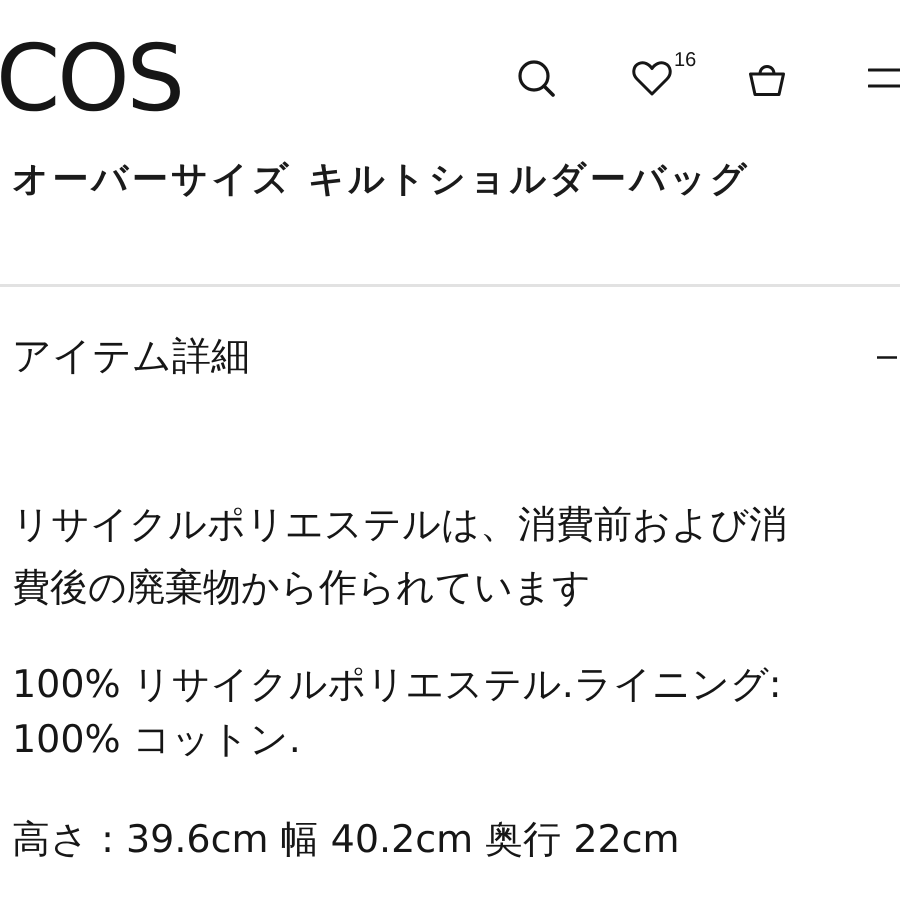  I want to click on search-button, so click(536, 78).